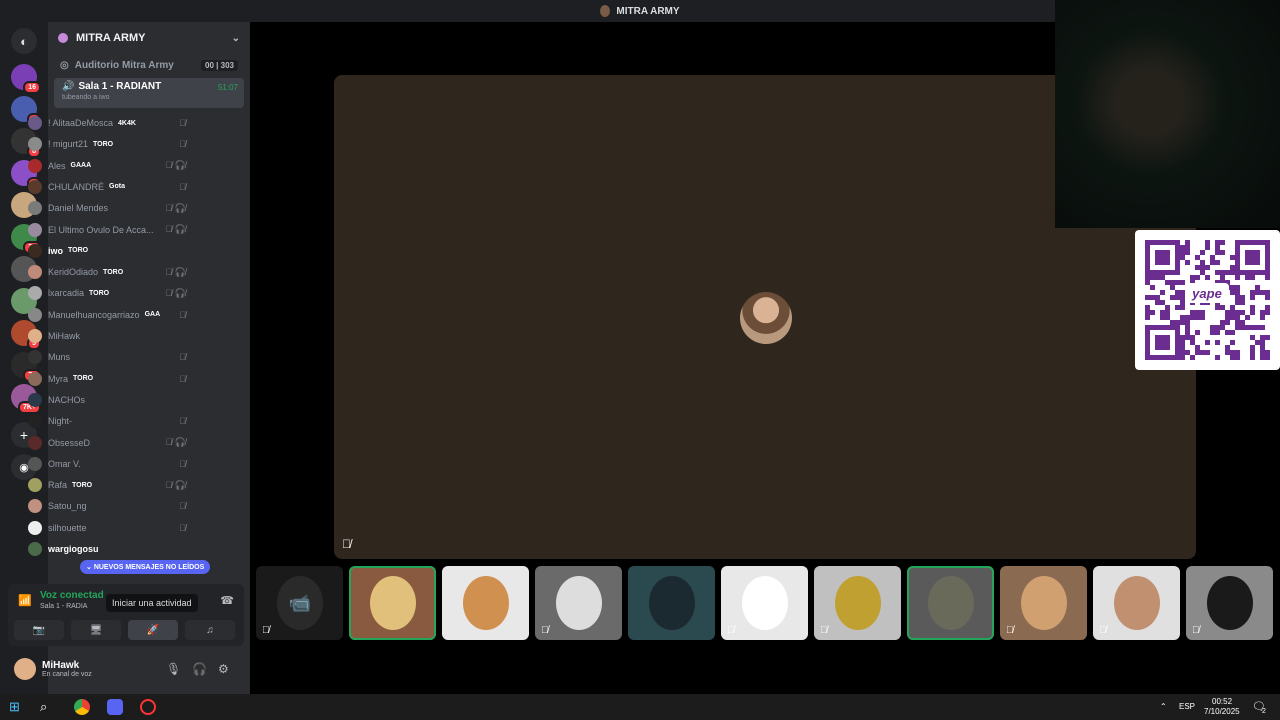  Describe the element at coordinates (67, 665) in the screenshot. I see `user-name: MiHawk` at that location.